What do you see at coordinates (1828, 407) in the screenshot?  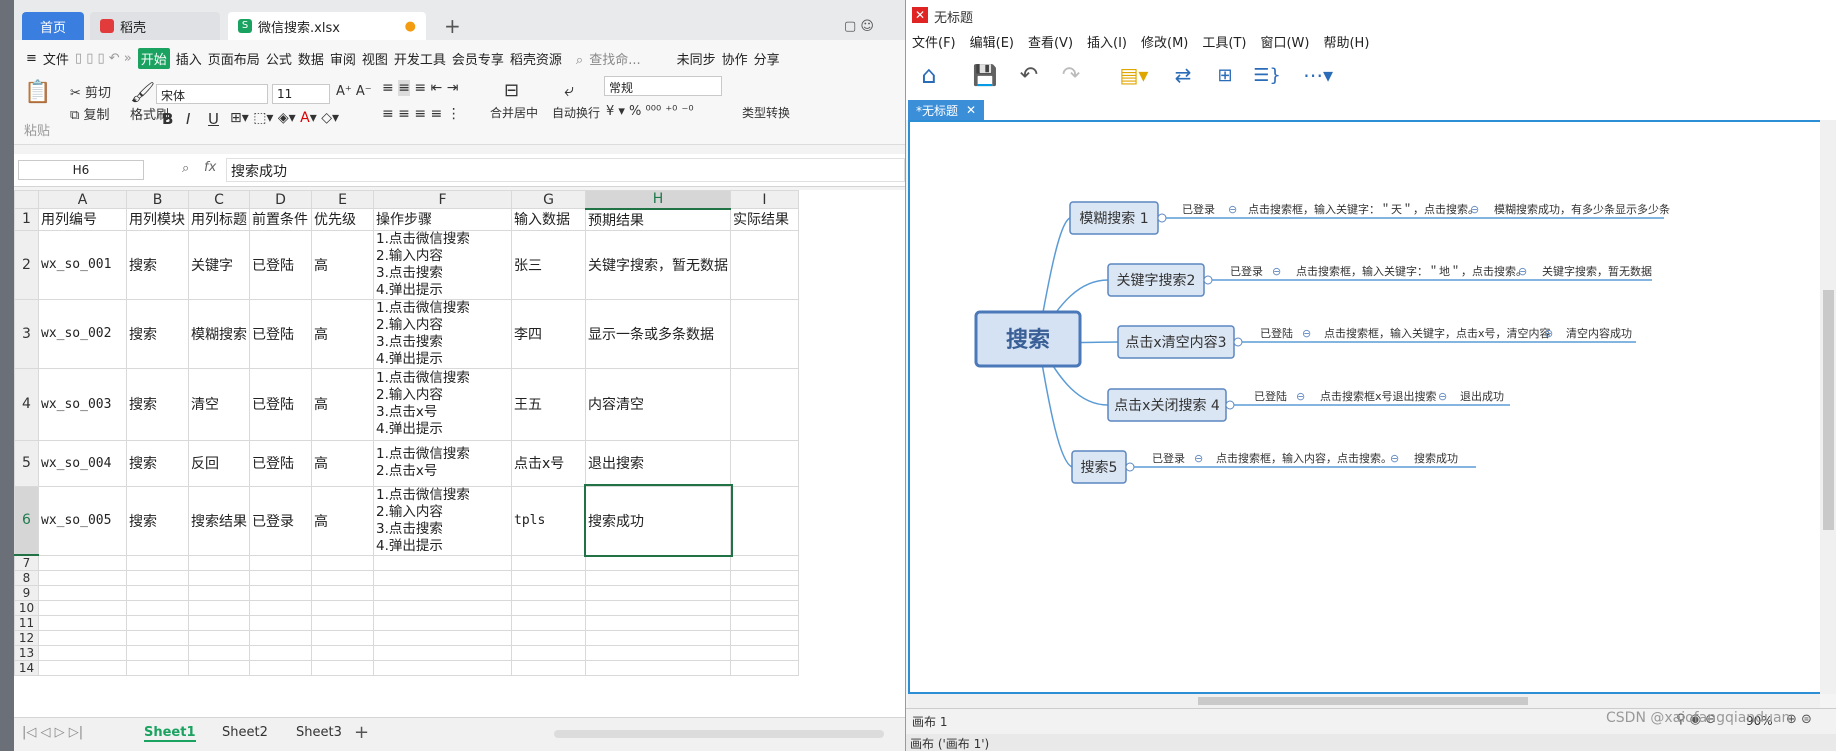 I see `vertical-scrollbar` at bounding box center [1828, 407].